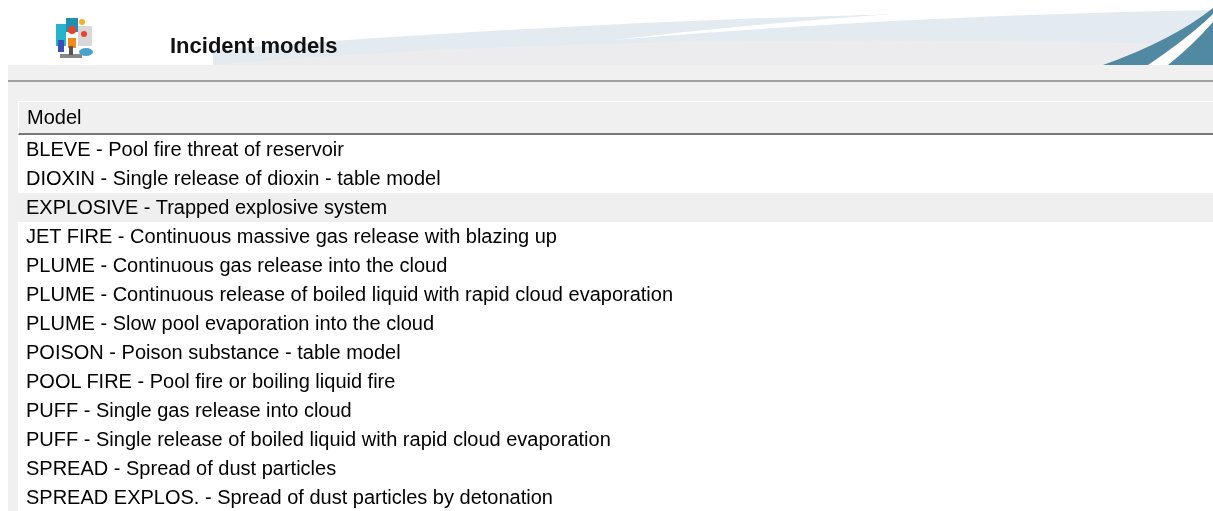 The width and height of the screenshot is (1213, 511). Describe the element at coordinates (615, 265) in the screenshot. I see `table-row: PLUME - Continuous gas release into the cloud` at that location.